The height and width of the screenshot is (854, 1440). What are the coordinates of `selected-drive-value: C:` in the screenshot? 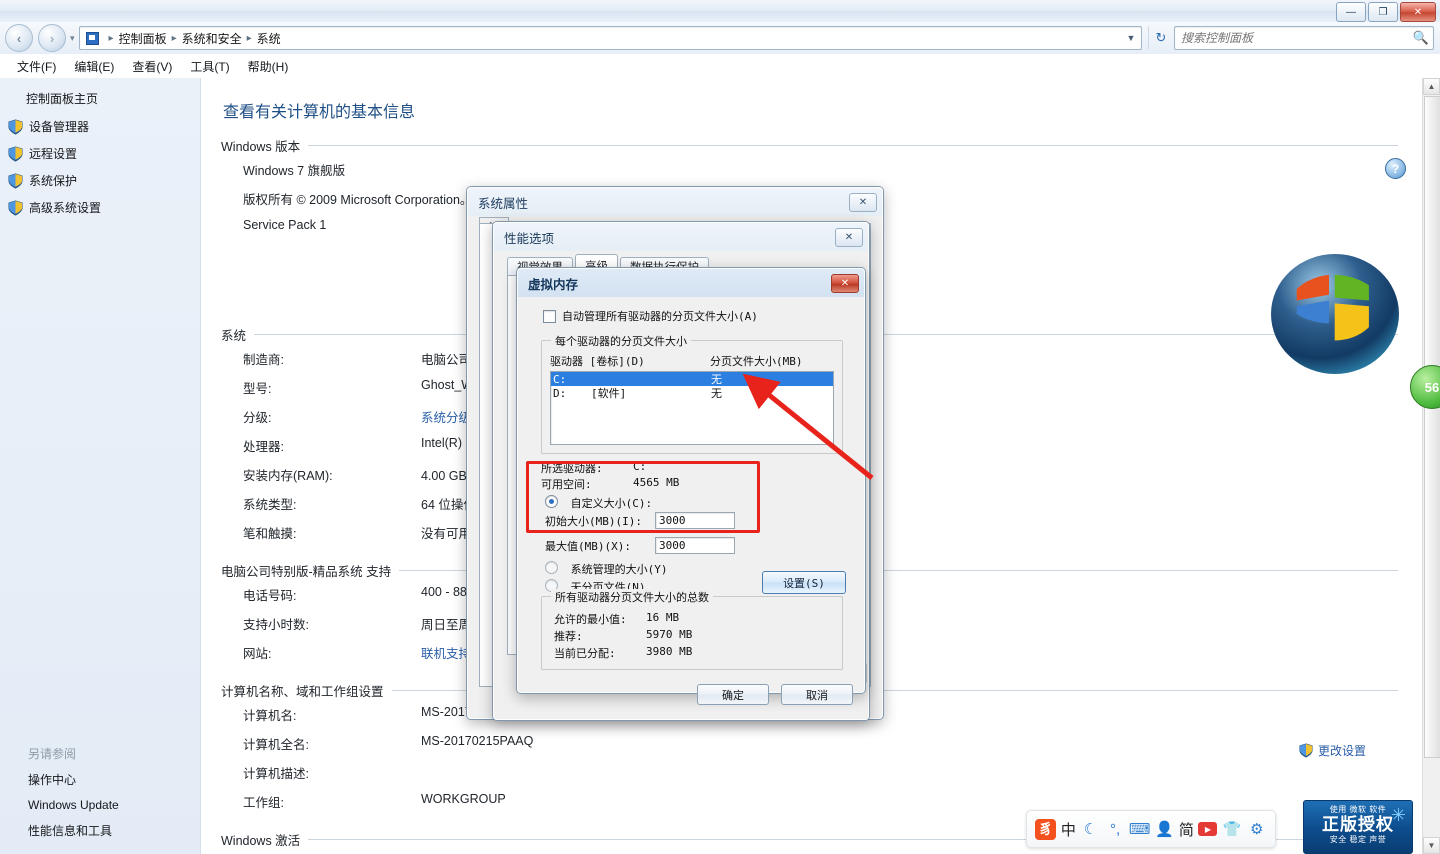 It's located at (640, 466).